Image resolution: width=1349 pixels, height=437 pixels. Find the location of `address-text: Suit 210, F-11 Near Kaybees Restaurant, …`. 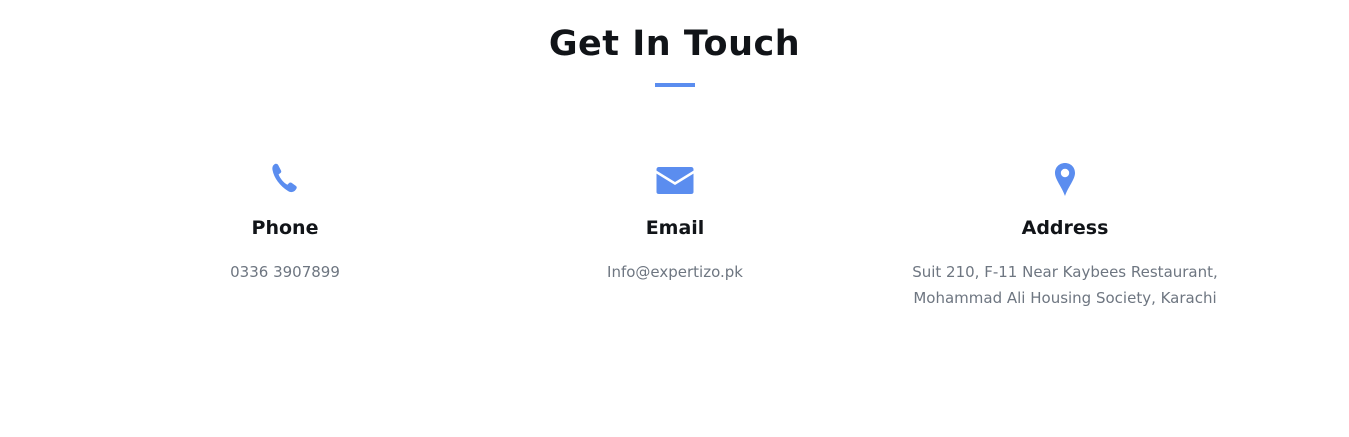

address-text: Suit 210, F-11 Near Kaybees Restaurant, … is located at coordinates (1065, 285).